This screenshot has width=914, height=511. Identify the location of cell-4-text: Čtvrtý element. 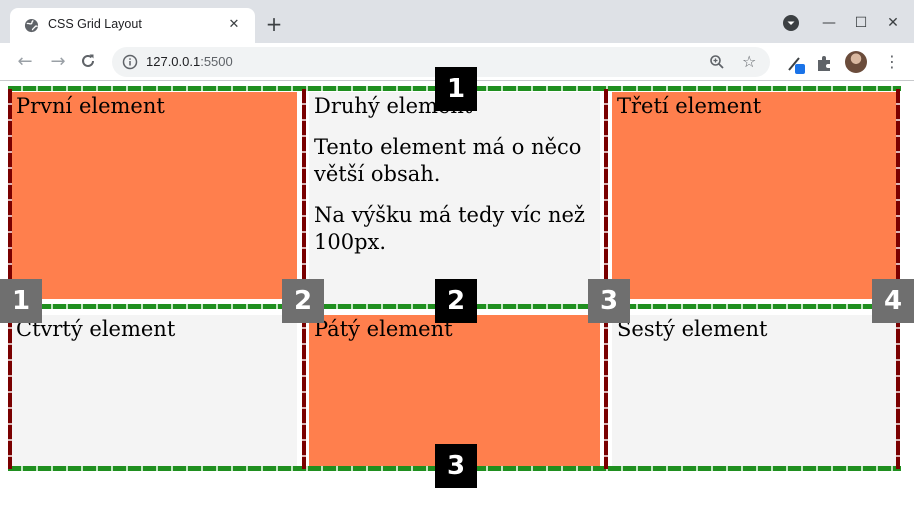
(96, 329).